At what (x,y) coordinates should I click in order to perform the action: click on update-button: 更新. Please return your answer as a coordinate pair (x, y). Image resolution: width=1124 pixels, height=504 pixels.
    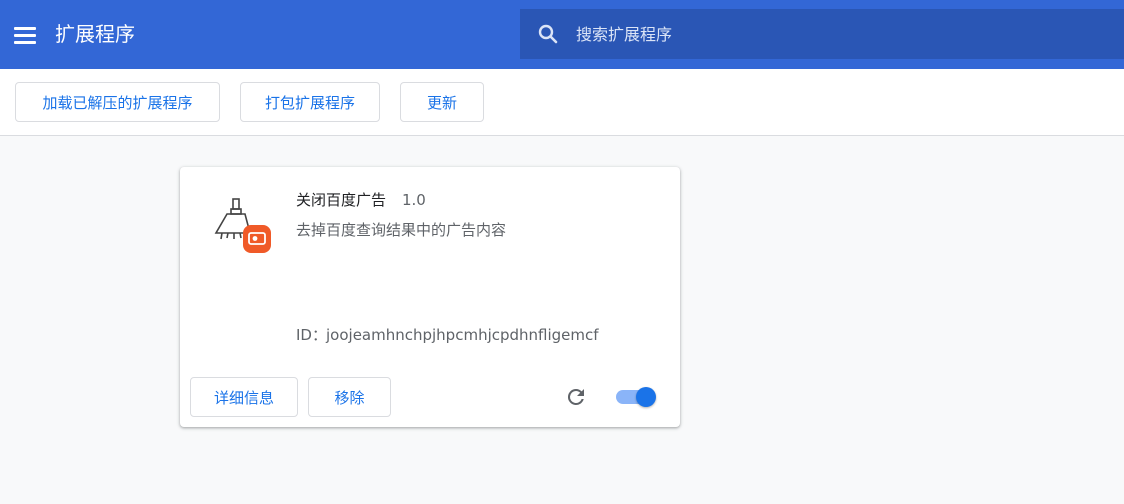
    Looking at the image, I should click on (442, 102).